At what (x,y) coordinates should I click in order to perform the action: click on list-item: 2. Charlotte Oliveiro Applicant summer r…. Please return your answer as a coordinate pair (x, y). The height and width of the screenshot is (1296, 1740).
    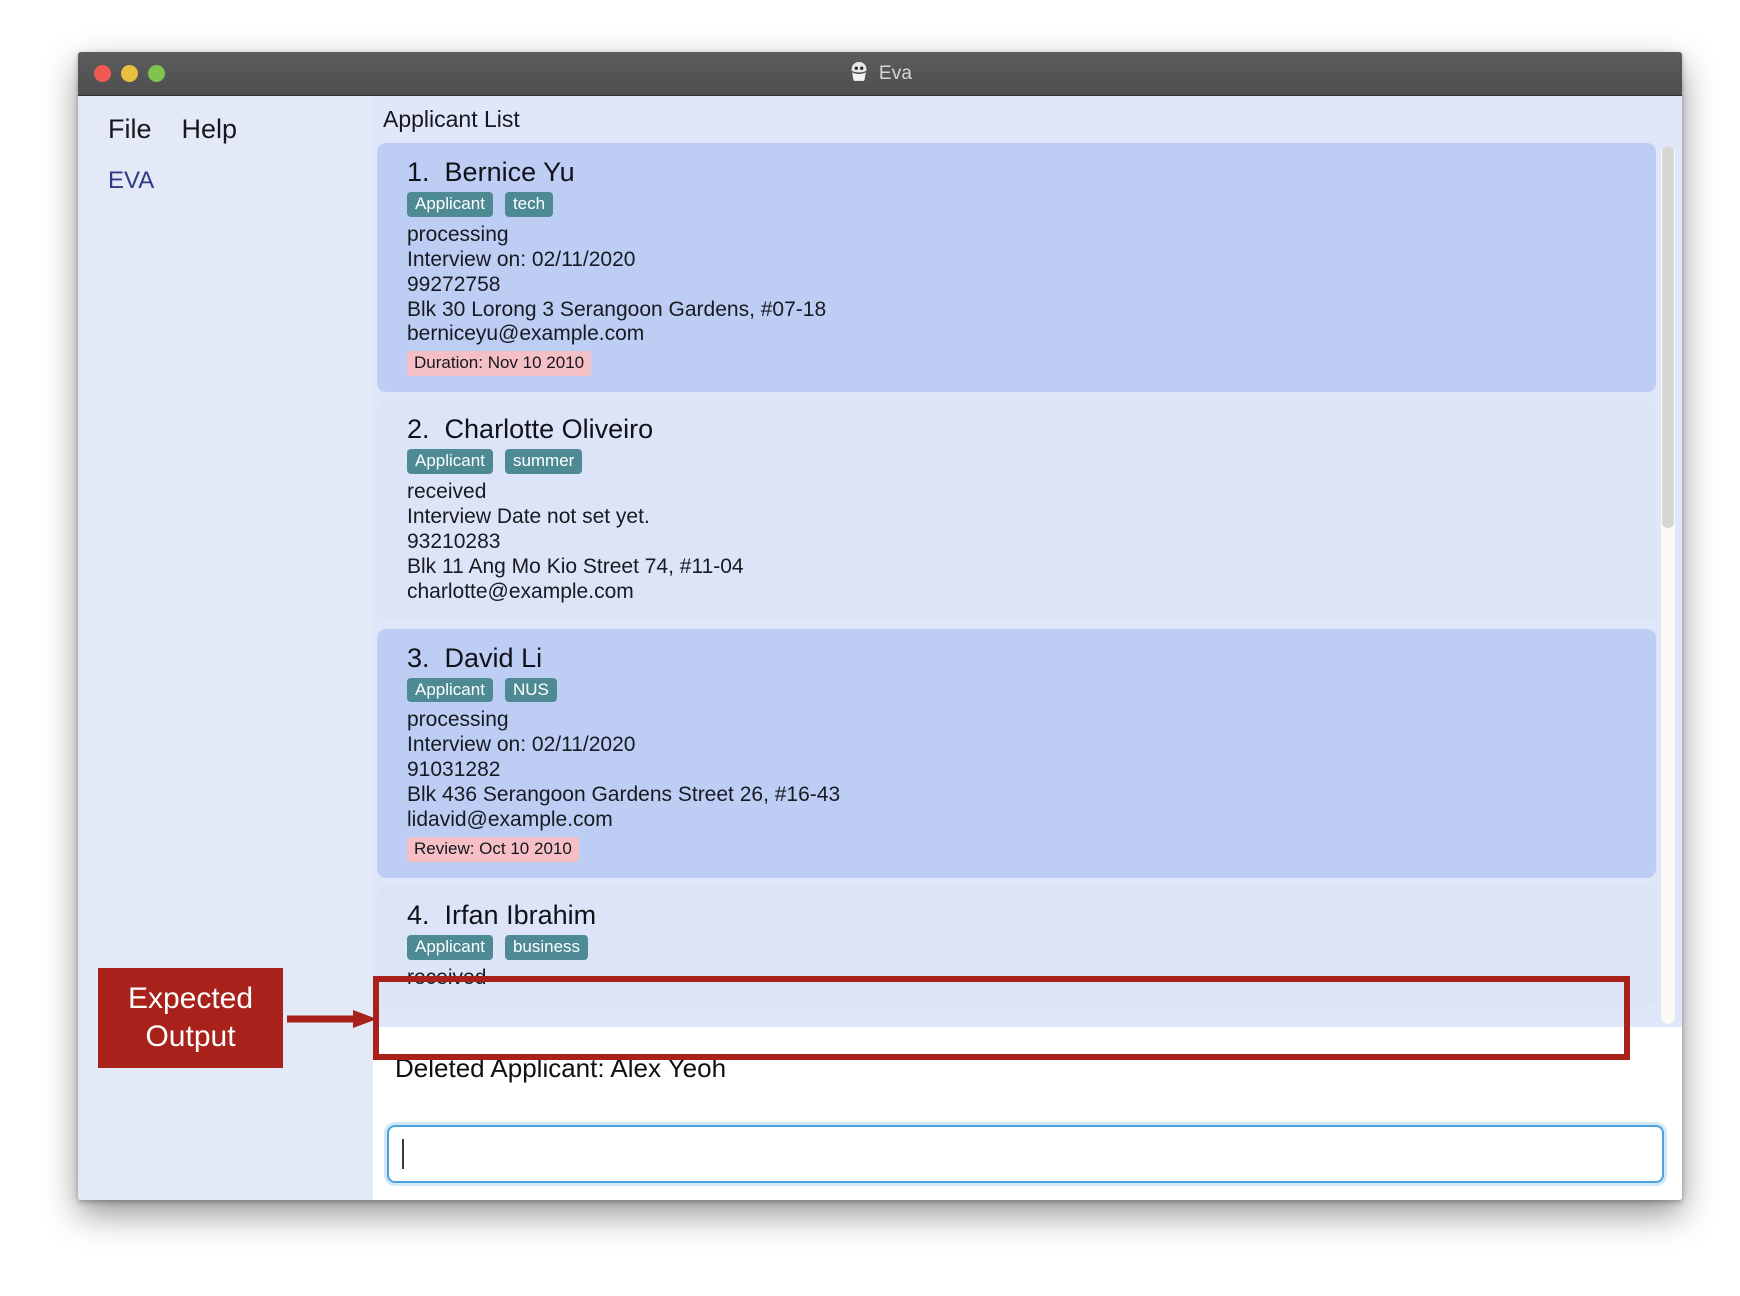
    Looking at the image, I should click on (1016, 510).